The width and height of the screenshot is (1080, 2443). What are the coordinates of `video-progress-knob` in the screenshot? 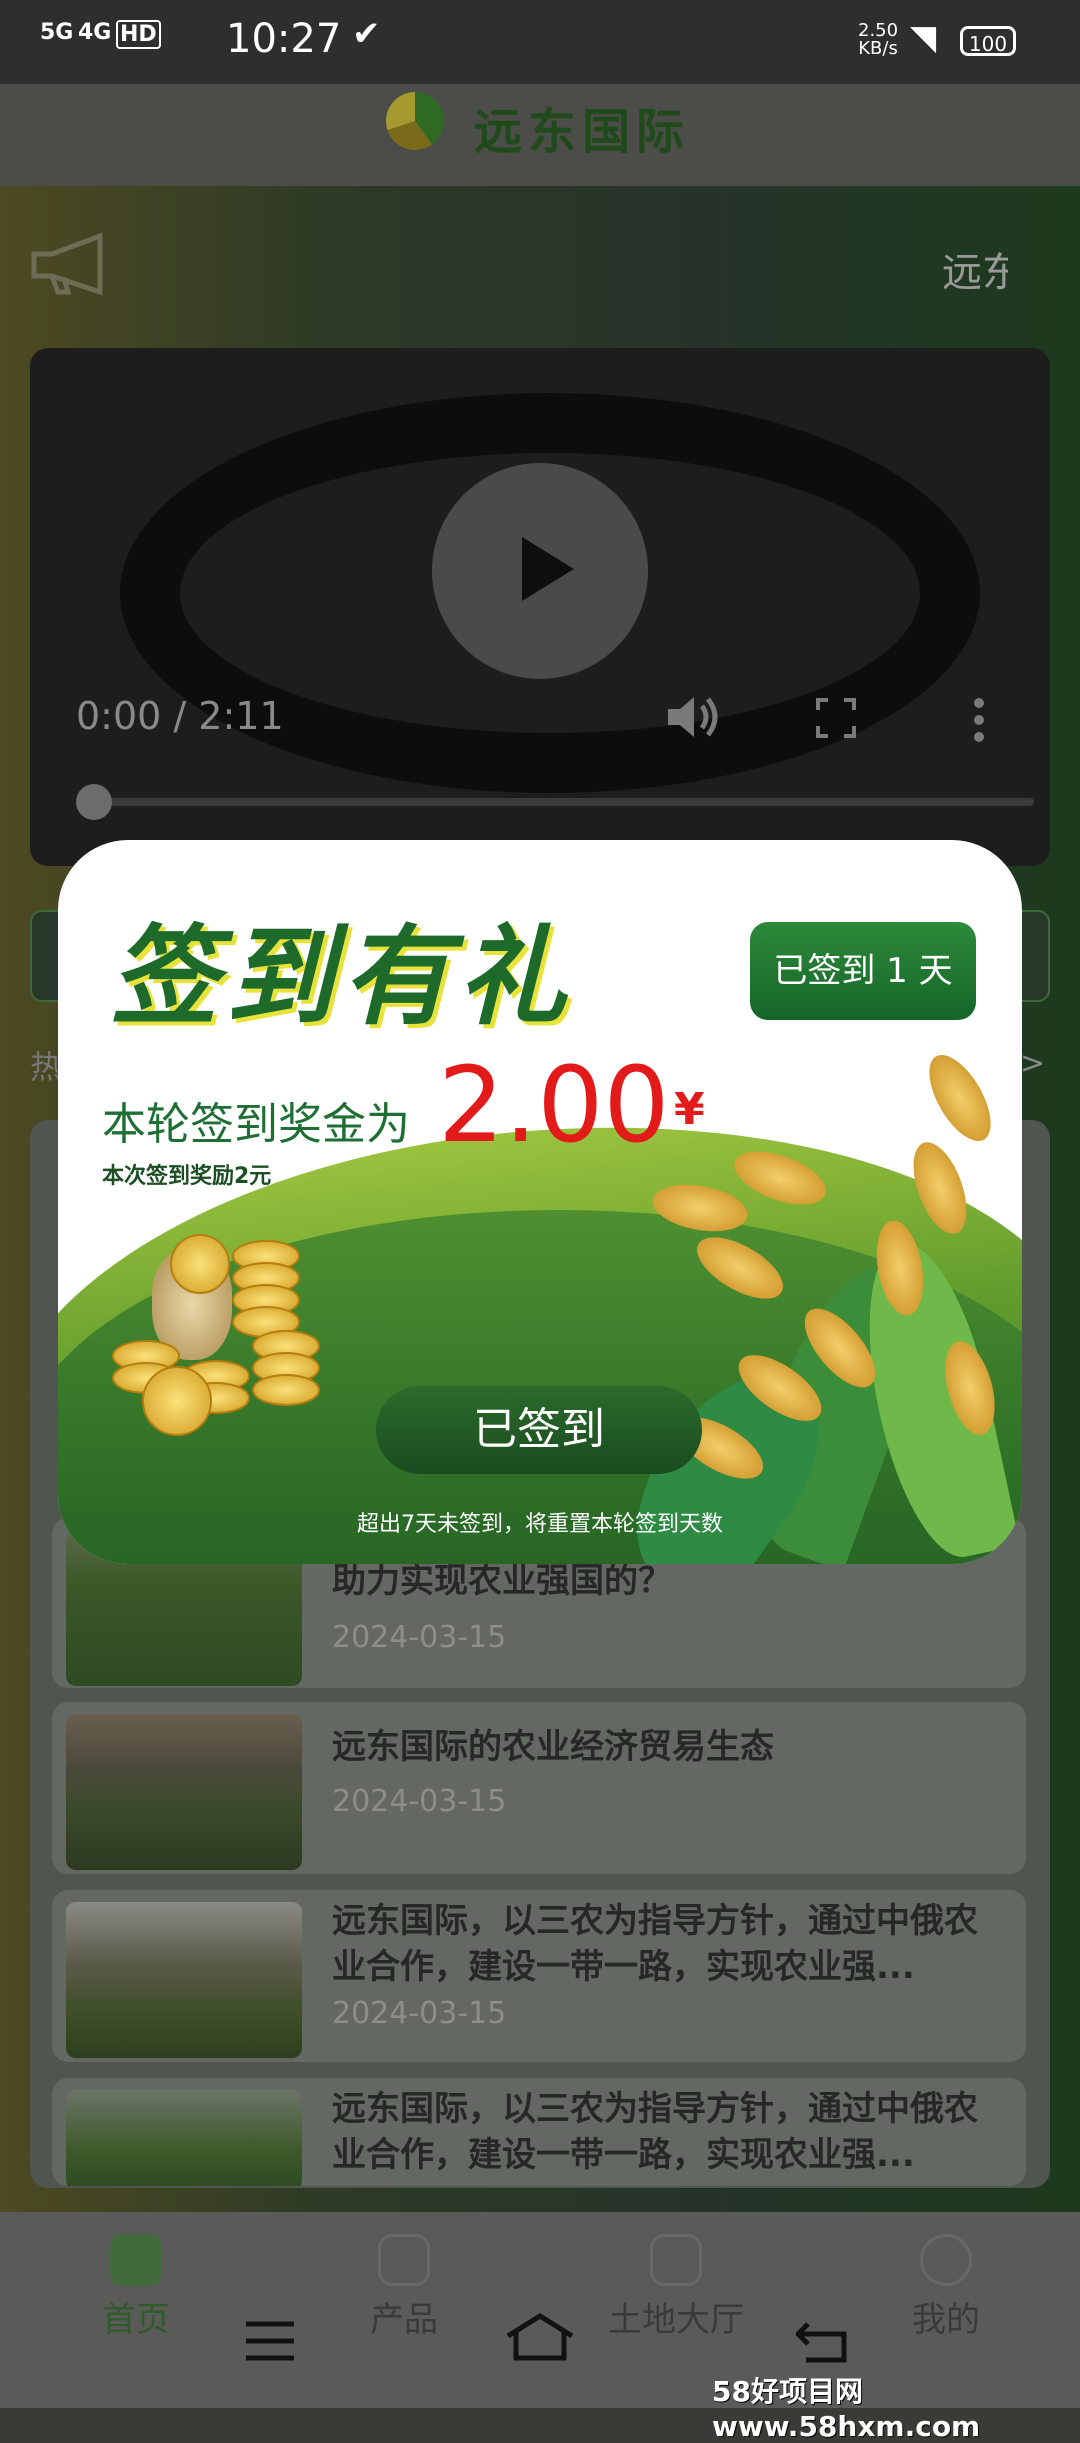 It's located at (94, 802).